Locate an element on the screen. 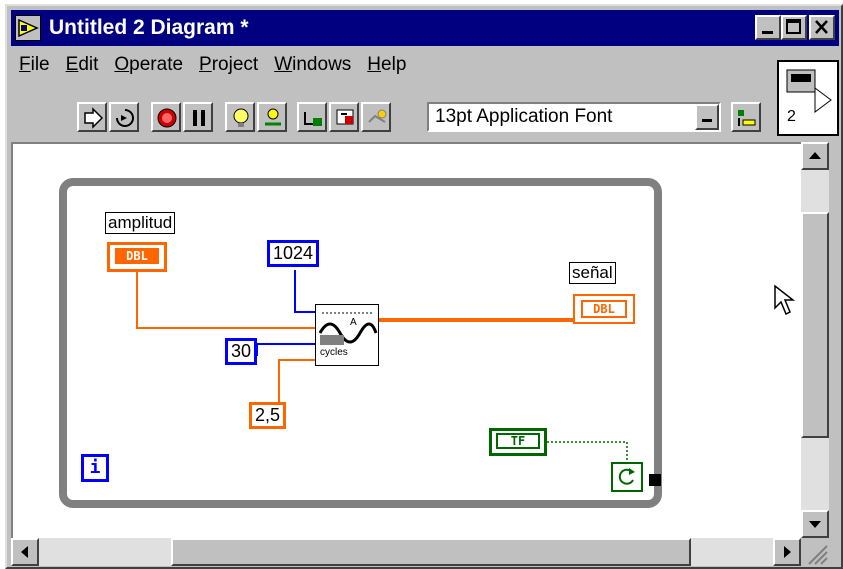 This screenshot has width=843, height=569. subvi-amplitude-label: A is located at coordinates (353, 322).